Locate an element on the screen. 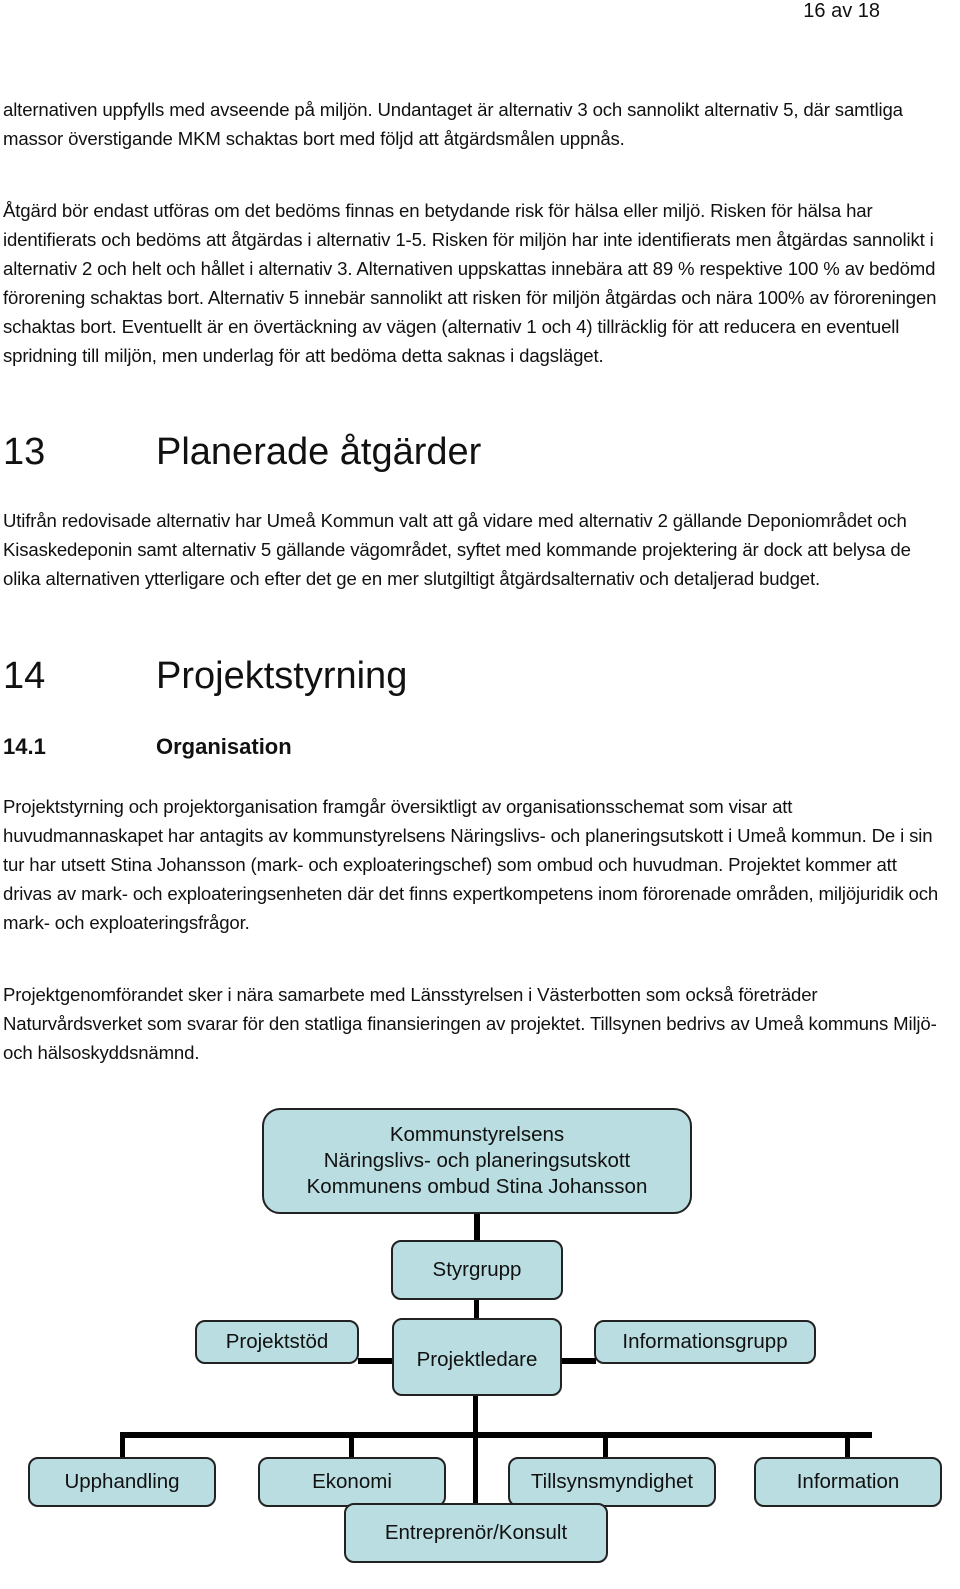 Image resolution: width=960 pixels, height=1589 pixels. org-box-projektstod: Projektstöd is located at coordinates (277, 1342).